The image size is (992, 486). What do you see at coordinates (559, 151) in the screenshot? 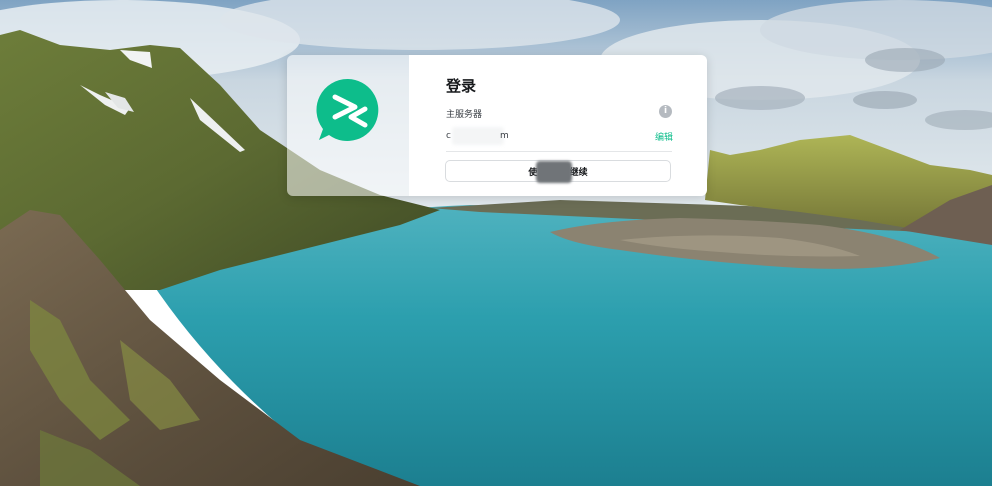
I see `divider` at bounding box center [559, 151].